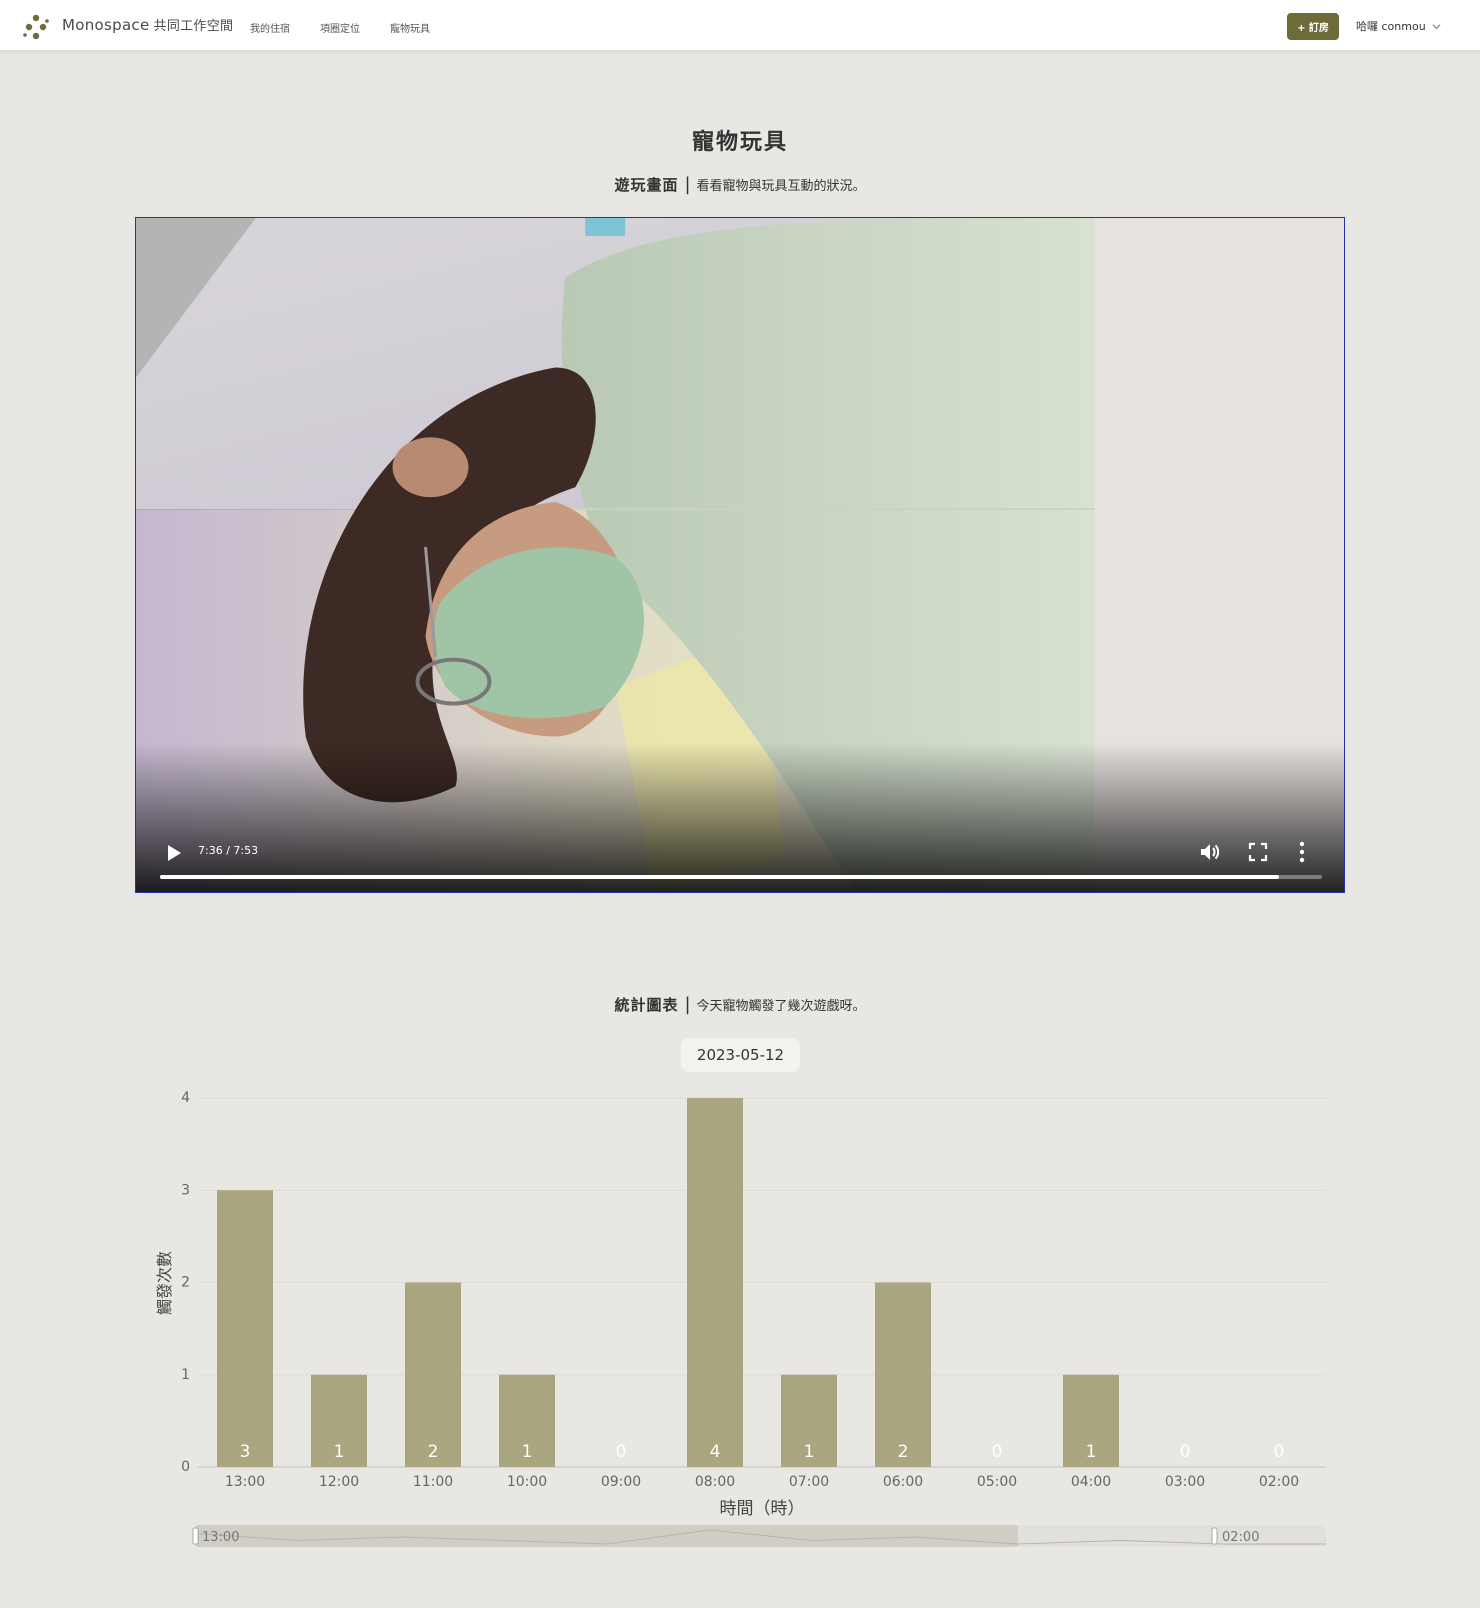 The width and height of the screenshot is (1480, 1608). I want to click on bar-data-label: 4, so click(715, 1452).